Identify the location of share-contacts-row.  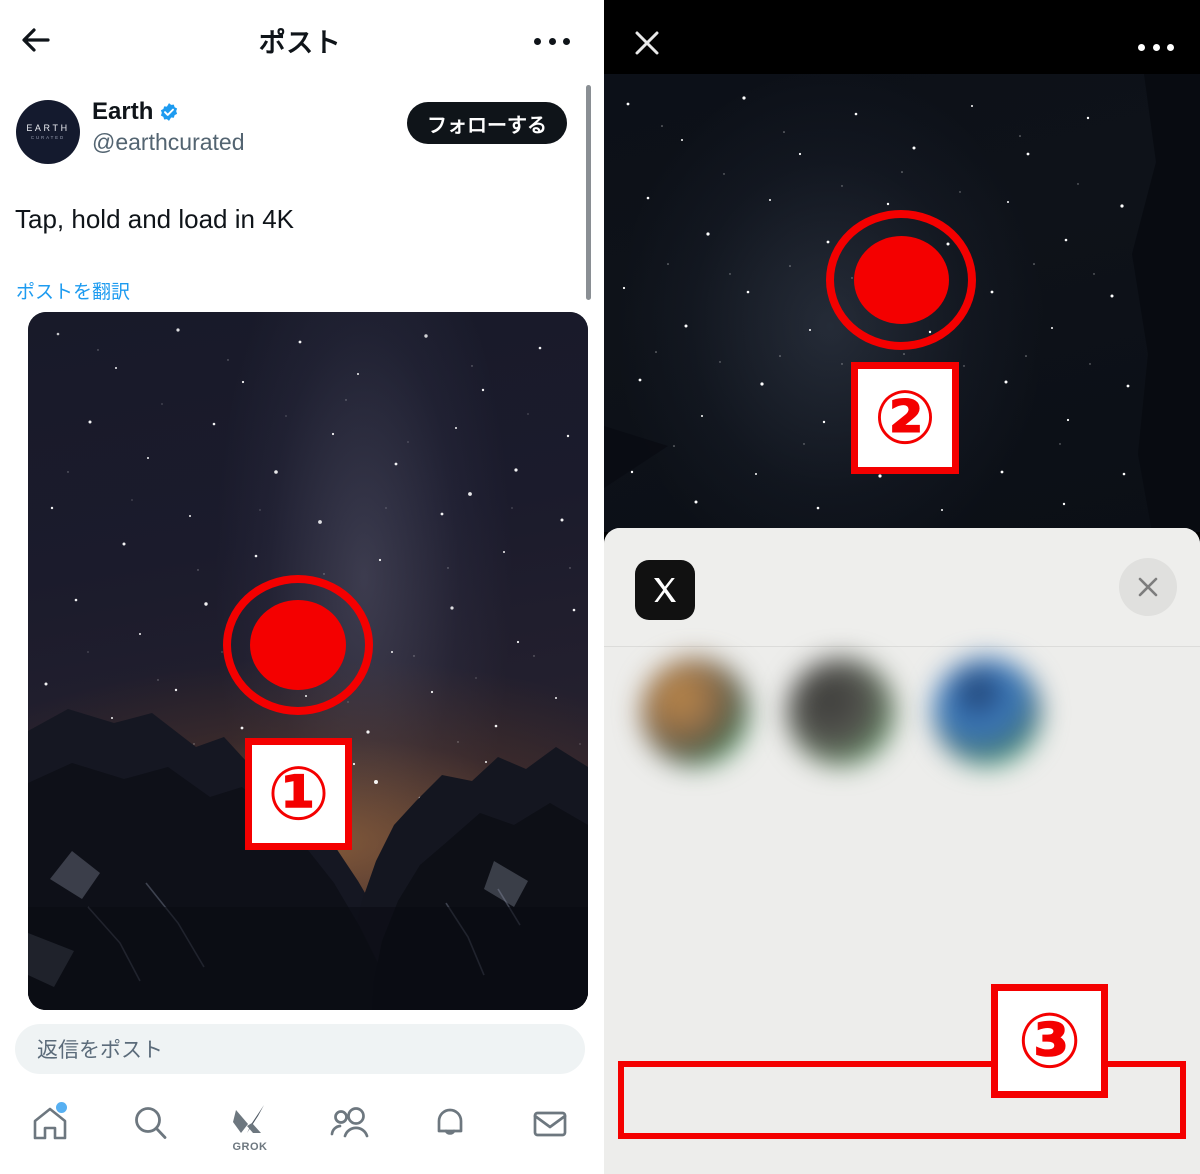
(902, 730).